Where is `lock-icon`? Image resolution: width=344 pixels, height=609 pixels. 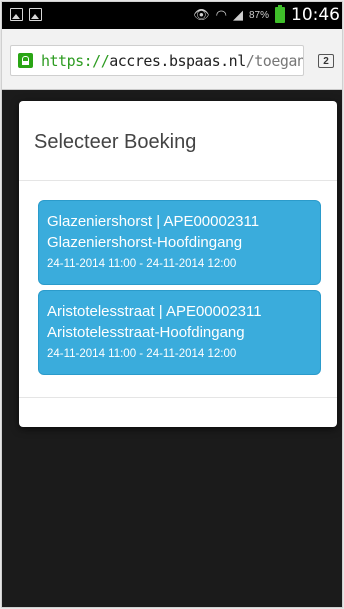
lock-icon is located at coordinates (25, 60).